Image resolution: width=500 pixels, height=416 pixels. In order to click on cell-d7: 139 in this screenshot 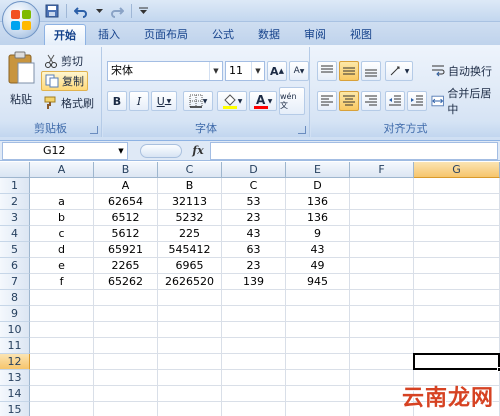, I will do `click(254, 282)`.